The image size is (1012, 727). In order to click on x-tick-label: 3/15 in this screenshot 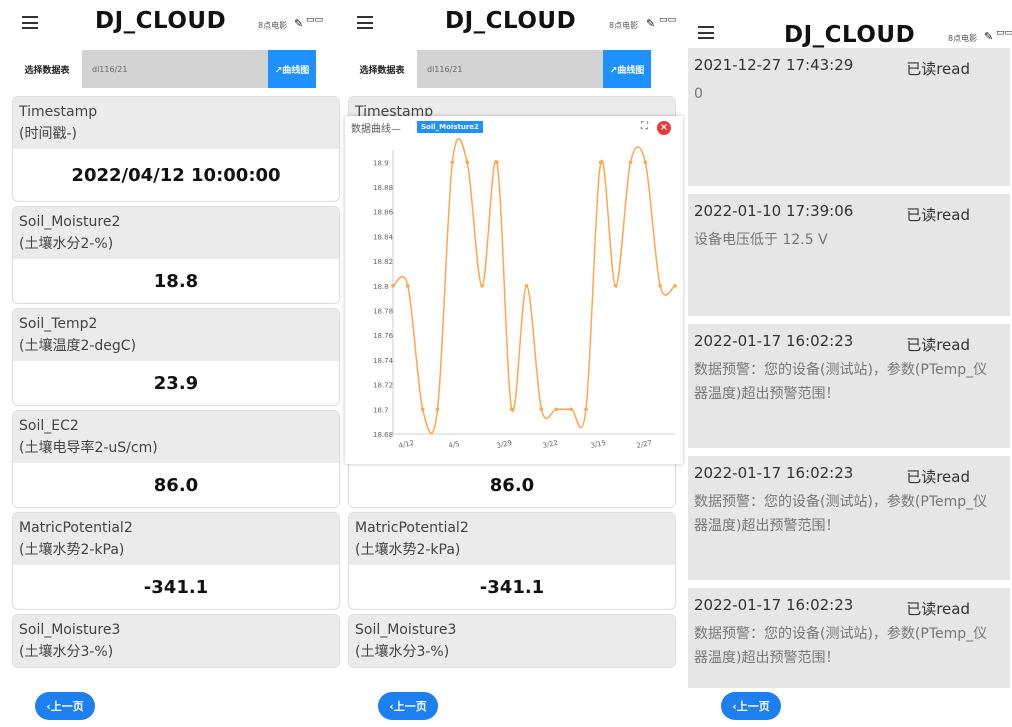, I will do `click(598, 444)`.